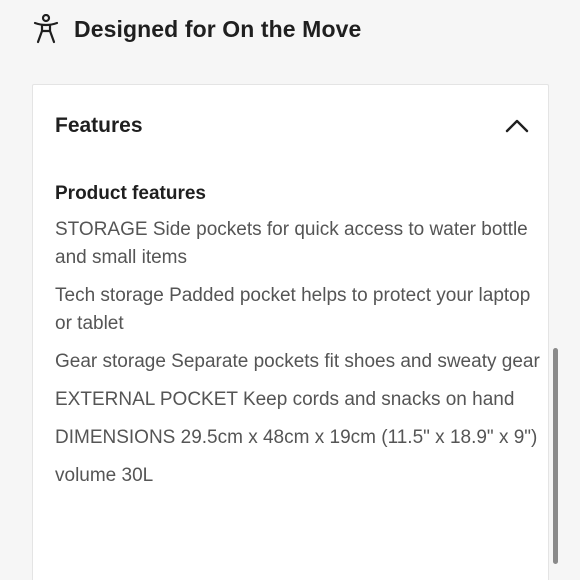 Image resolution: width=580 pixels, height=580 pixels. What do you see at coordinates (292, 126) in the screenshot?
I see `accordion-toggle: Features` at bounding box center [292, 126].